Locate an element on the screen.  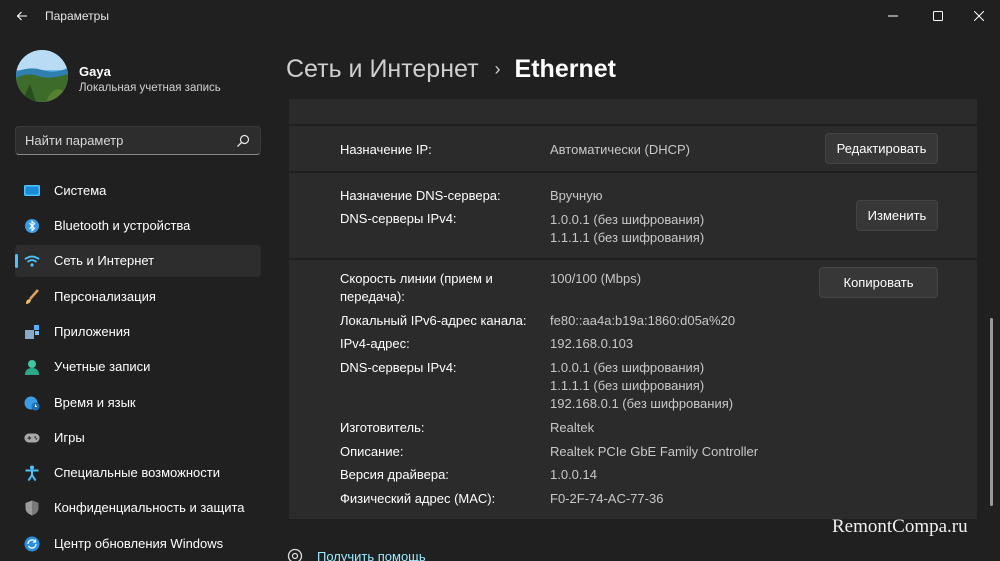
change-dns-button: Изменить is located at coordinates (897, 215).